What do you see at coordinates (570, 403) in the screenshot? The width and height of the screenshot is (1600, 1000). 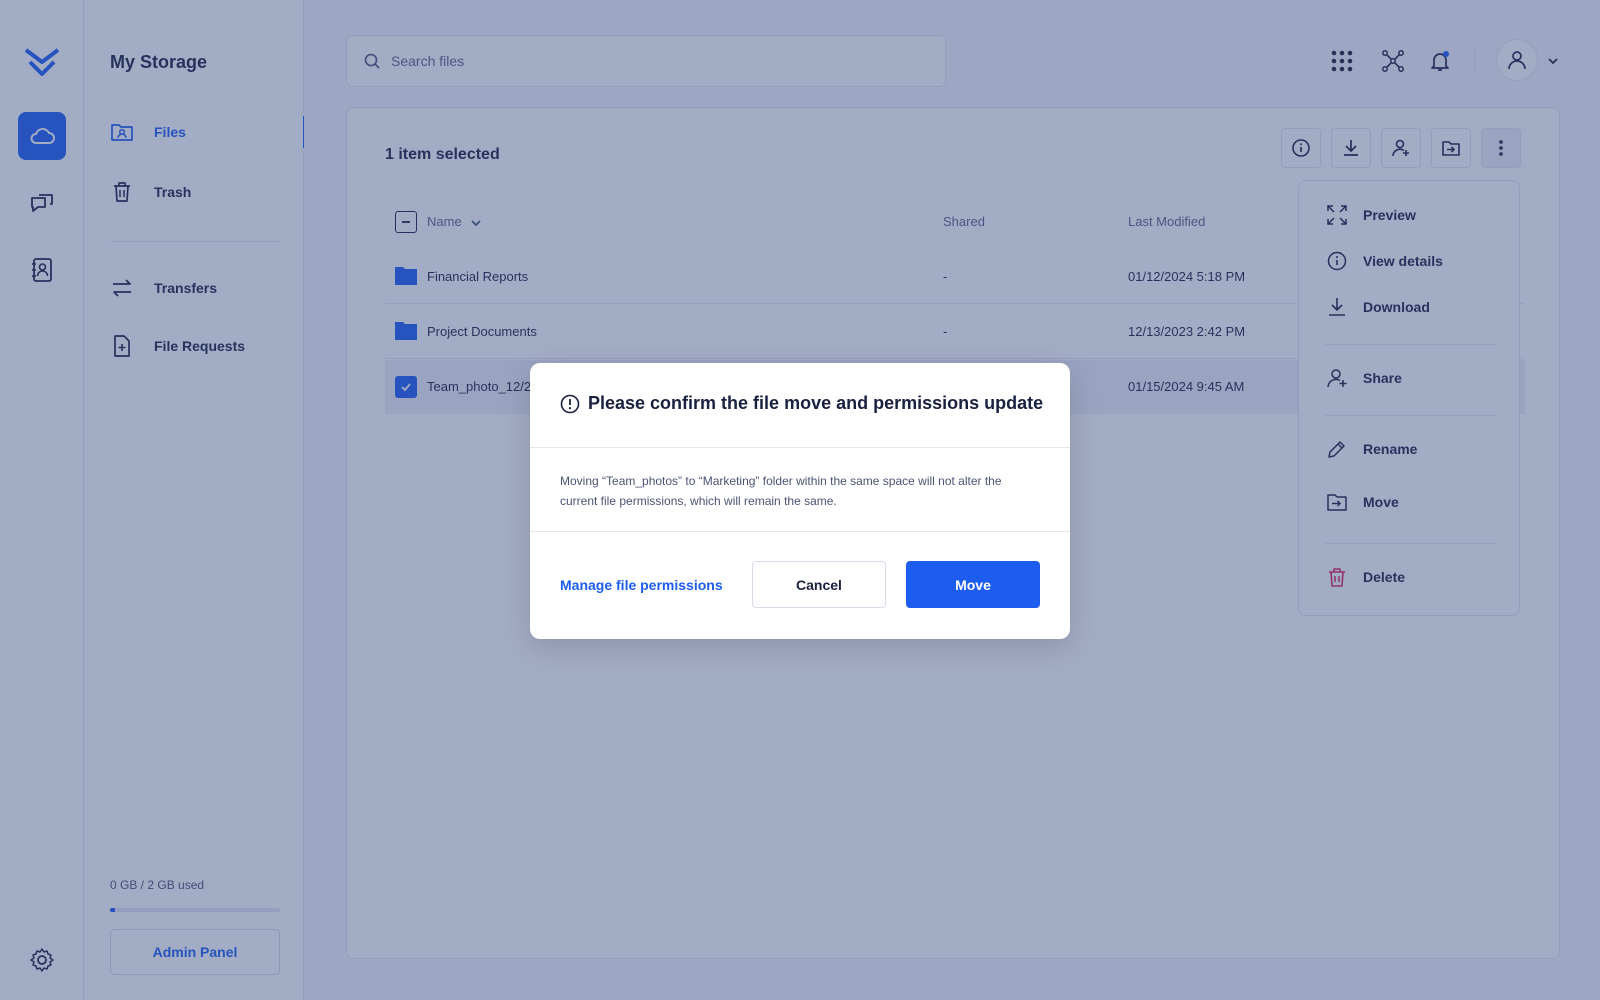 I see `alert-circle-icon` at bounding box center [570, 403].